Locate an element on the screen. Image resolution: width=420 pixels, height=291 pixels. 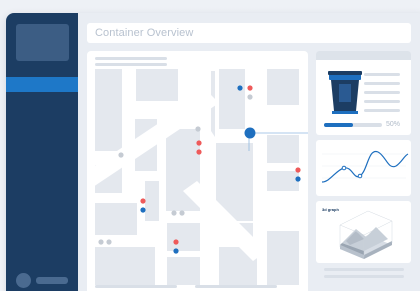
page-title: Container Overview is located at coordinates (144, 33).